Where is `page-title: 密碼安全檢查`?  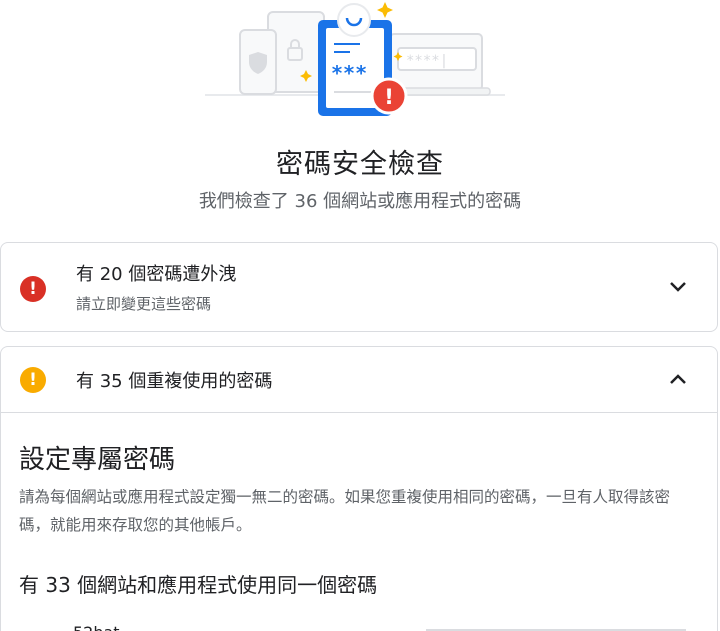
page-title: 密碼安全檢查 is located at coordinates (360, 164).